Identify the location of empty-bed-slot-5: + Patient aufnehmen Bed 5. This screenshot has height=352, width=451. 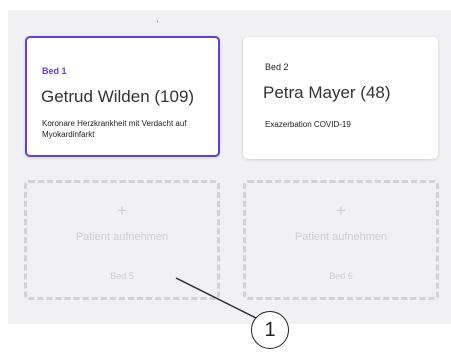
(122, 240).